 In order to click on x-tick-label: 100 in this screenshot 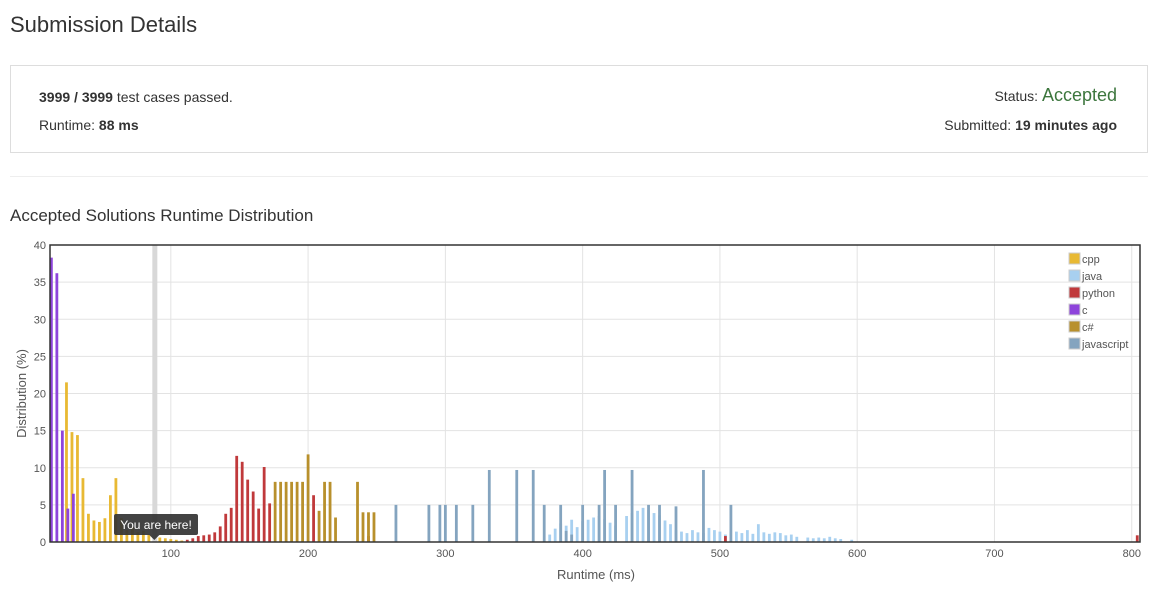, I will do `click(171, 554)`.